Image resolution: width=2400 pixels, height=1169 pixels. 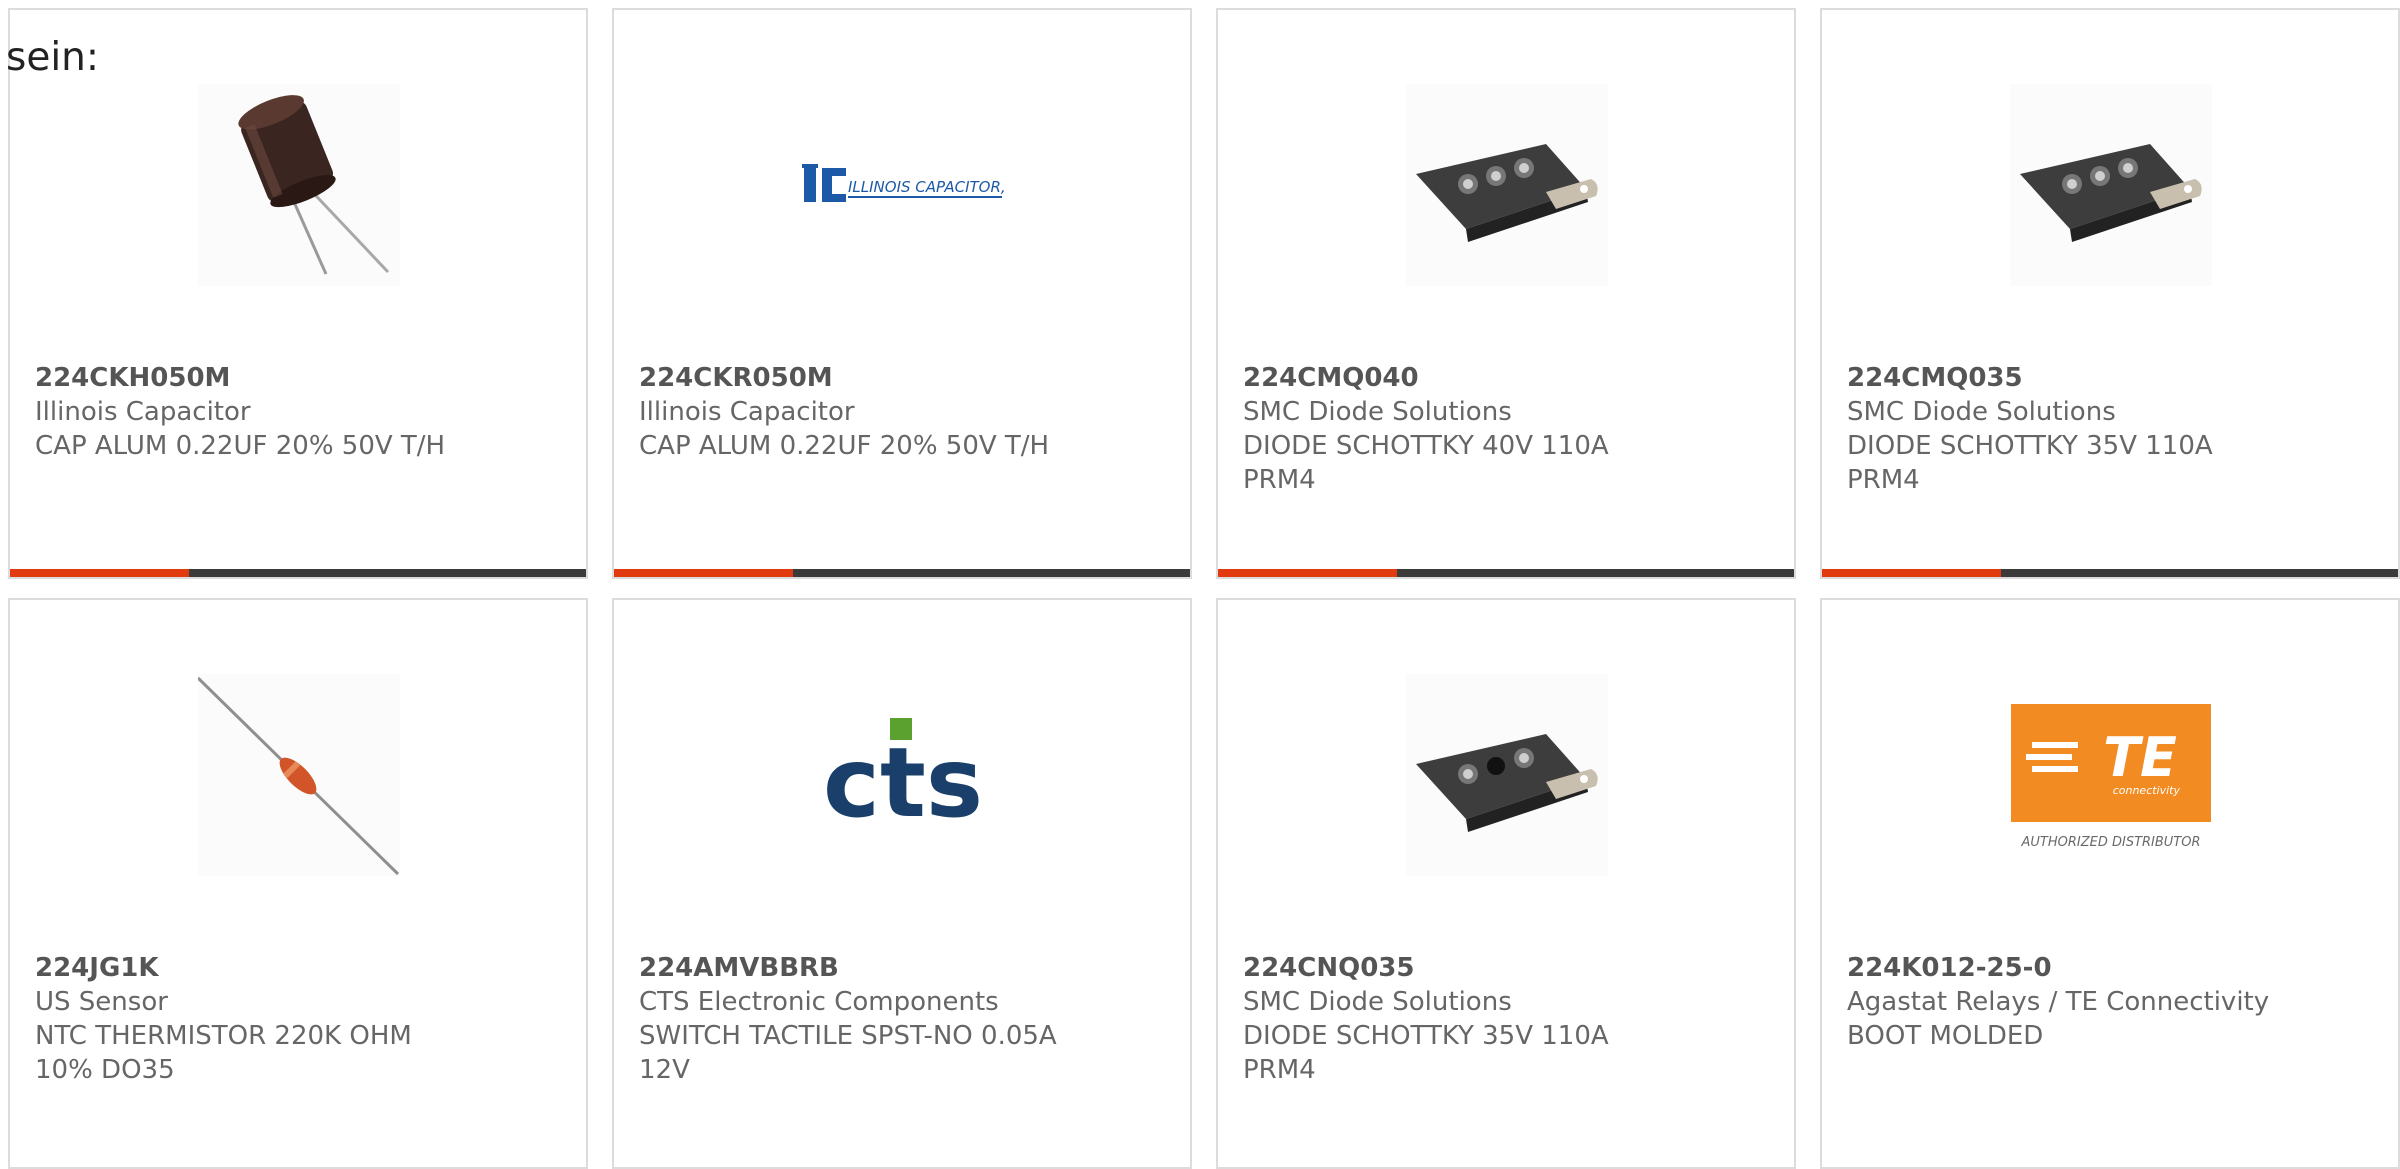 What do you see at coordinates (736, 378) in the screenshot?
I see `part-number: 224CKR050M` at bounding box center [736, 378].